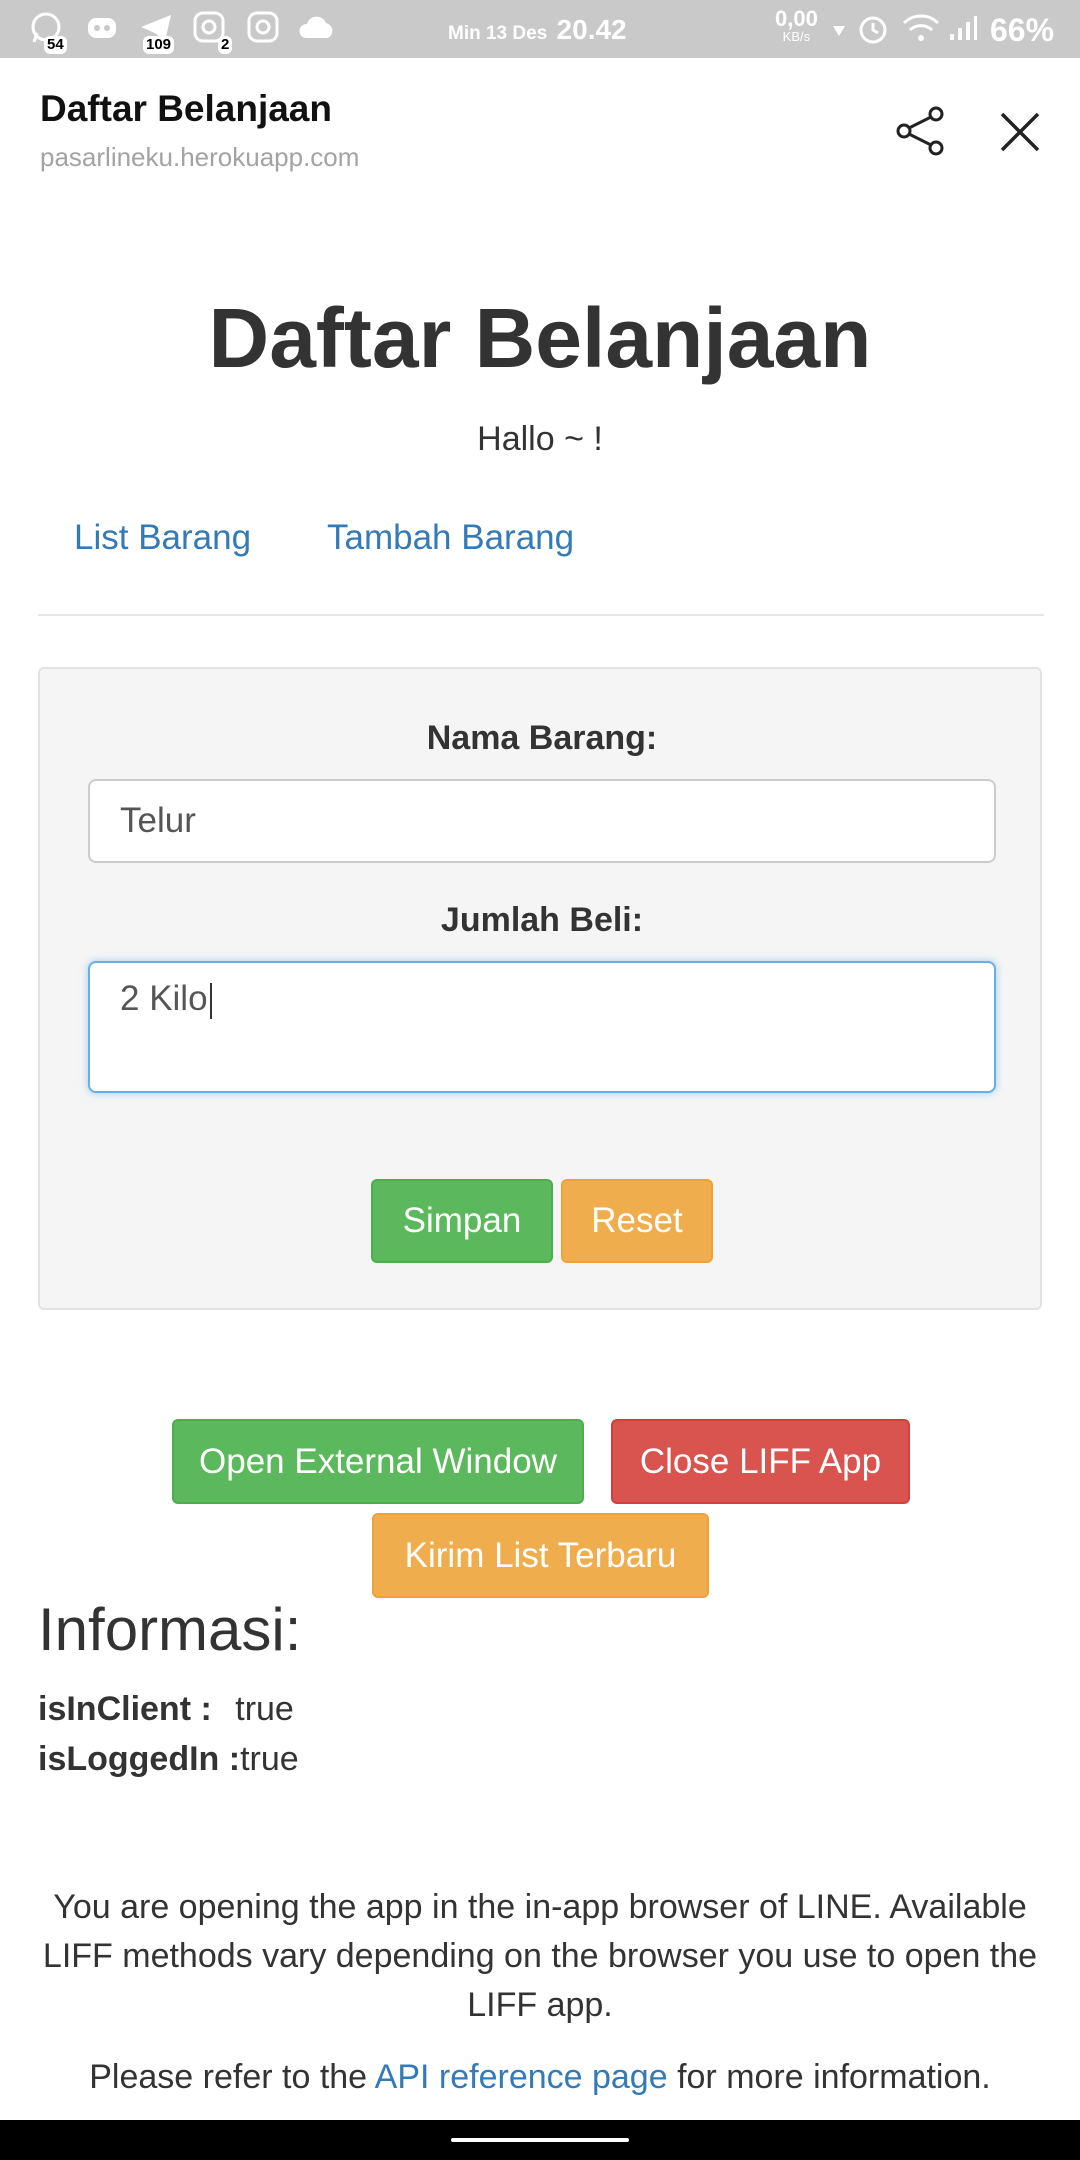 This screenshot has height=2160, width=1080. Describe the element at coordinates (498, 33) in the screenshot. I see `status-date: Min 13 Des` at that location.